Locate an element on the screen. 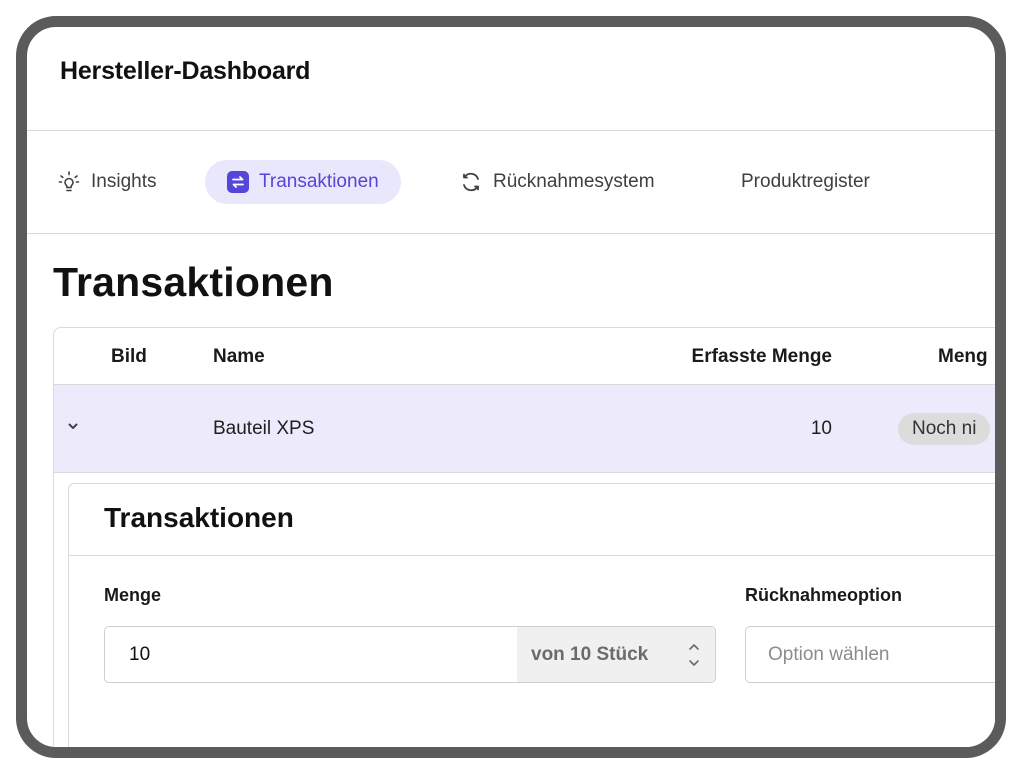  app-title: Hersteller-Dashboard is located at coordinates (185, 71).